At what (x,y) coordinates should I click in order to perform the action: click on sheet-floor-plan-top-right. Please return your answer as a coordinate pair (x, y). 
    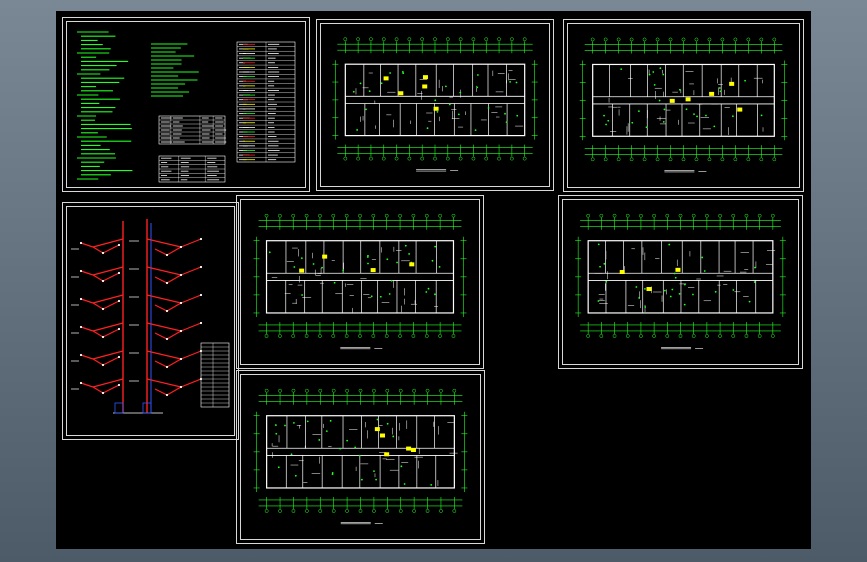
    Looking at the image, I should click on (683, 105).